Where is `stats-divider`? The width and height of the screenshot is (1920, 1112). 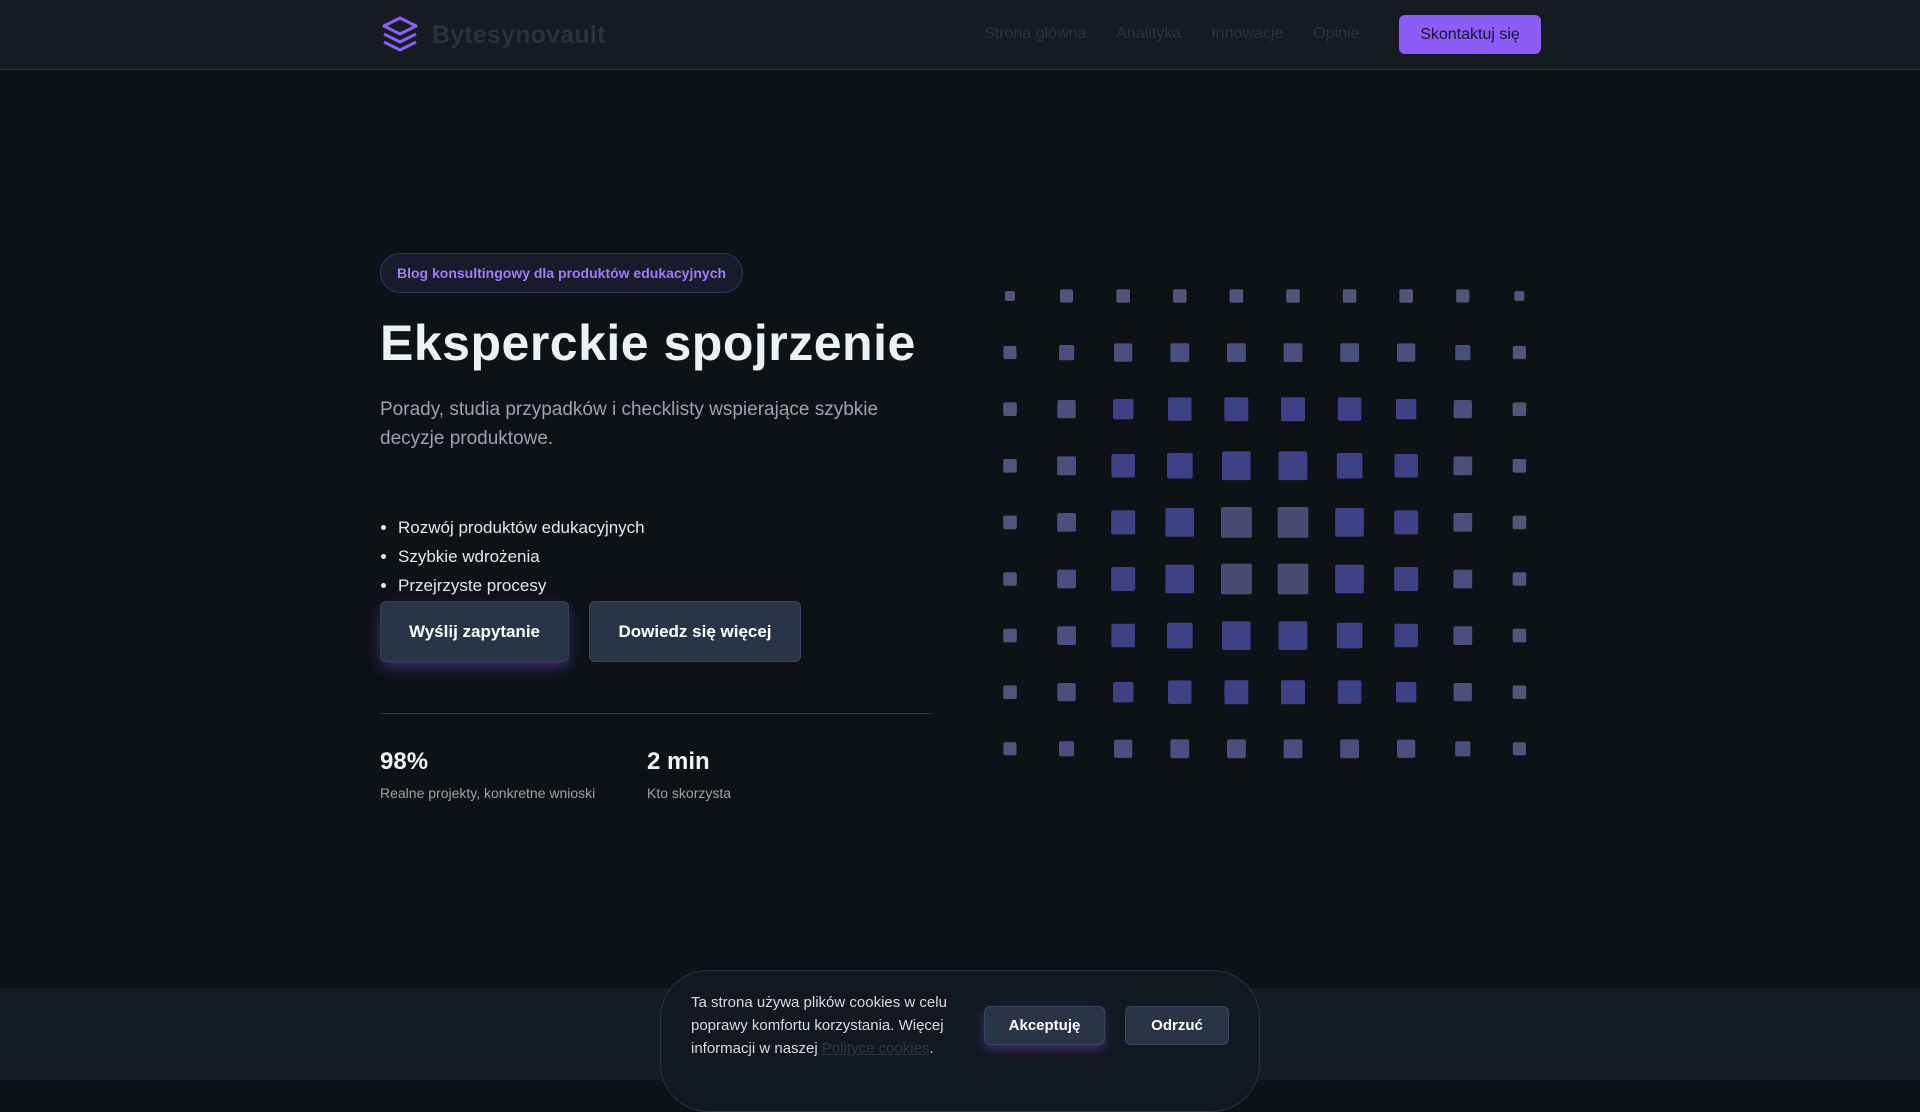 stats-divider is located at coordinates (655, 713).